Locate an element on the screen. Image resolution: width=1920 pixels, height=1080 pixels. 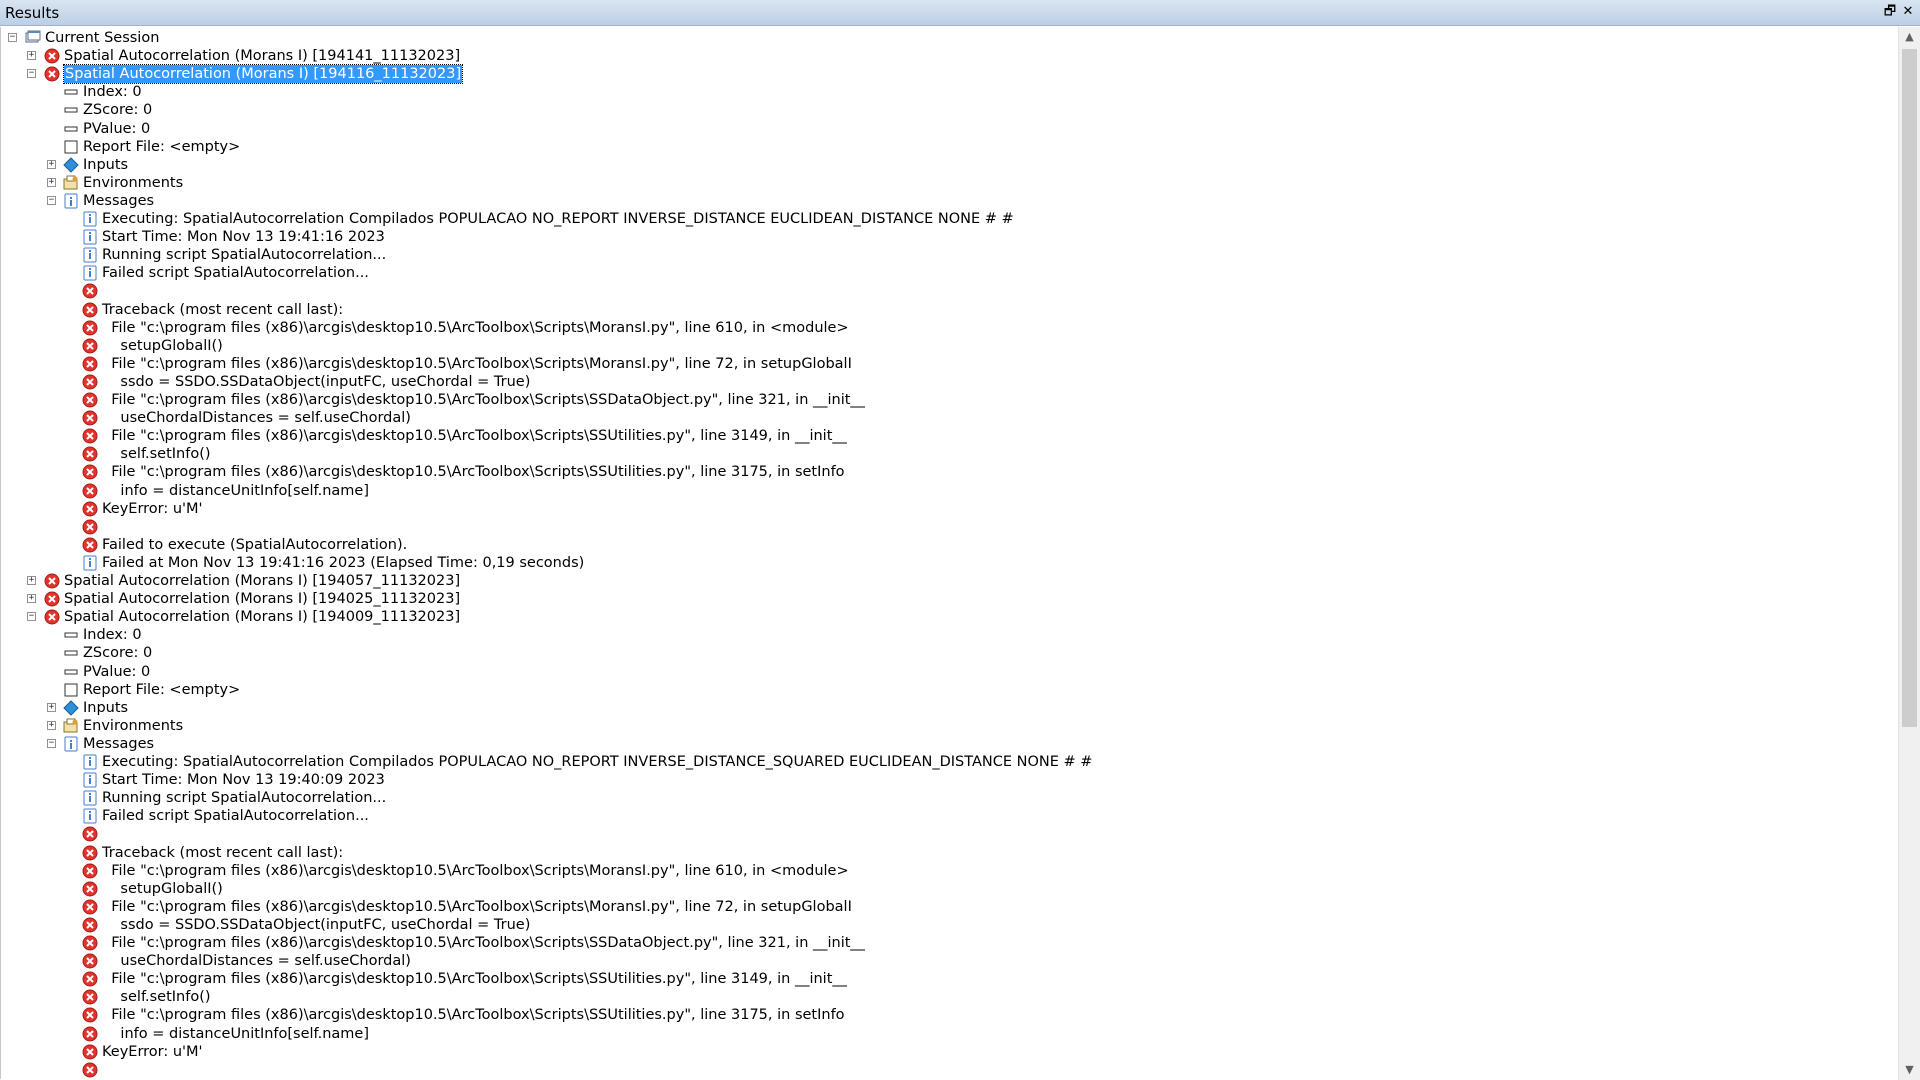
tree-node-label: self.setInfo() is located at coordinates (156, 454).